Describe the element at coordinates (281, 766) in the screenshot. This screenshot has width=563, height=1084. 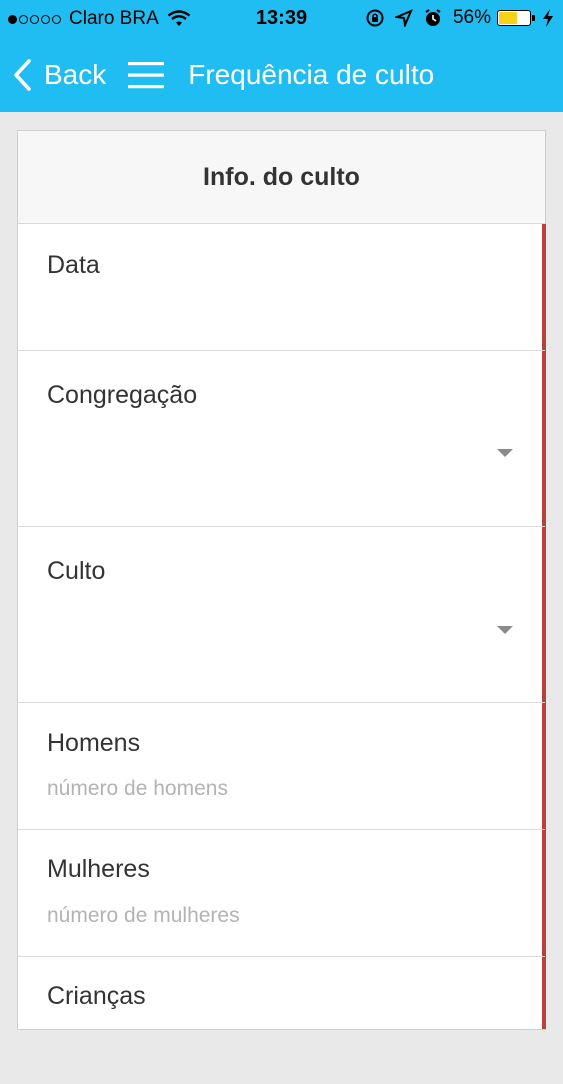
I see `men-count-field: Homens número de homens` at that location.